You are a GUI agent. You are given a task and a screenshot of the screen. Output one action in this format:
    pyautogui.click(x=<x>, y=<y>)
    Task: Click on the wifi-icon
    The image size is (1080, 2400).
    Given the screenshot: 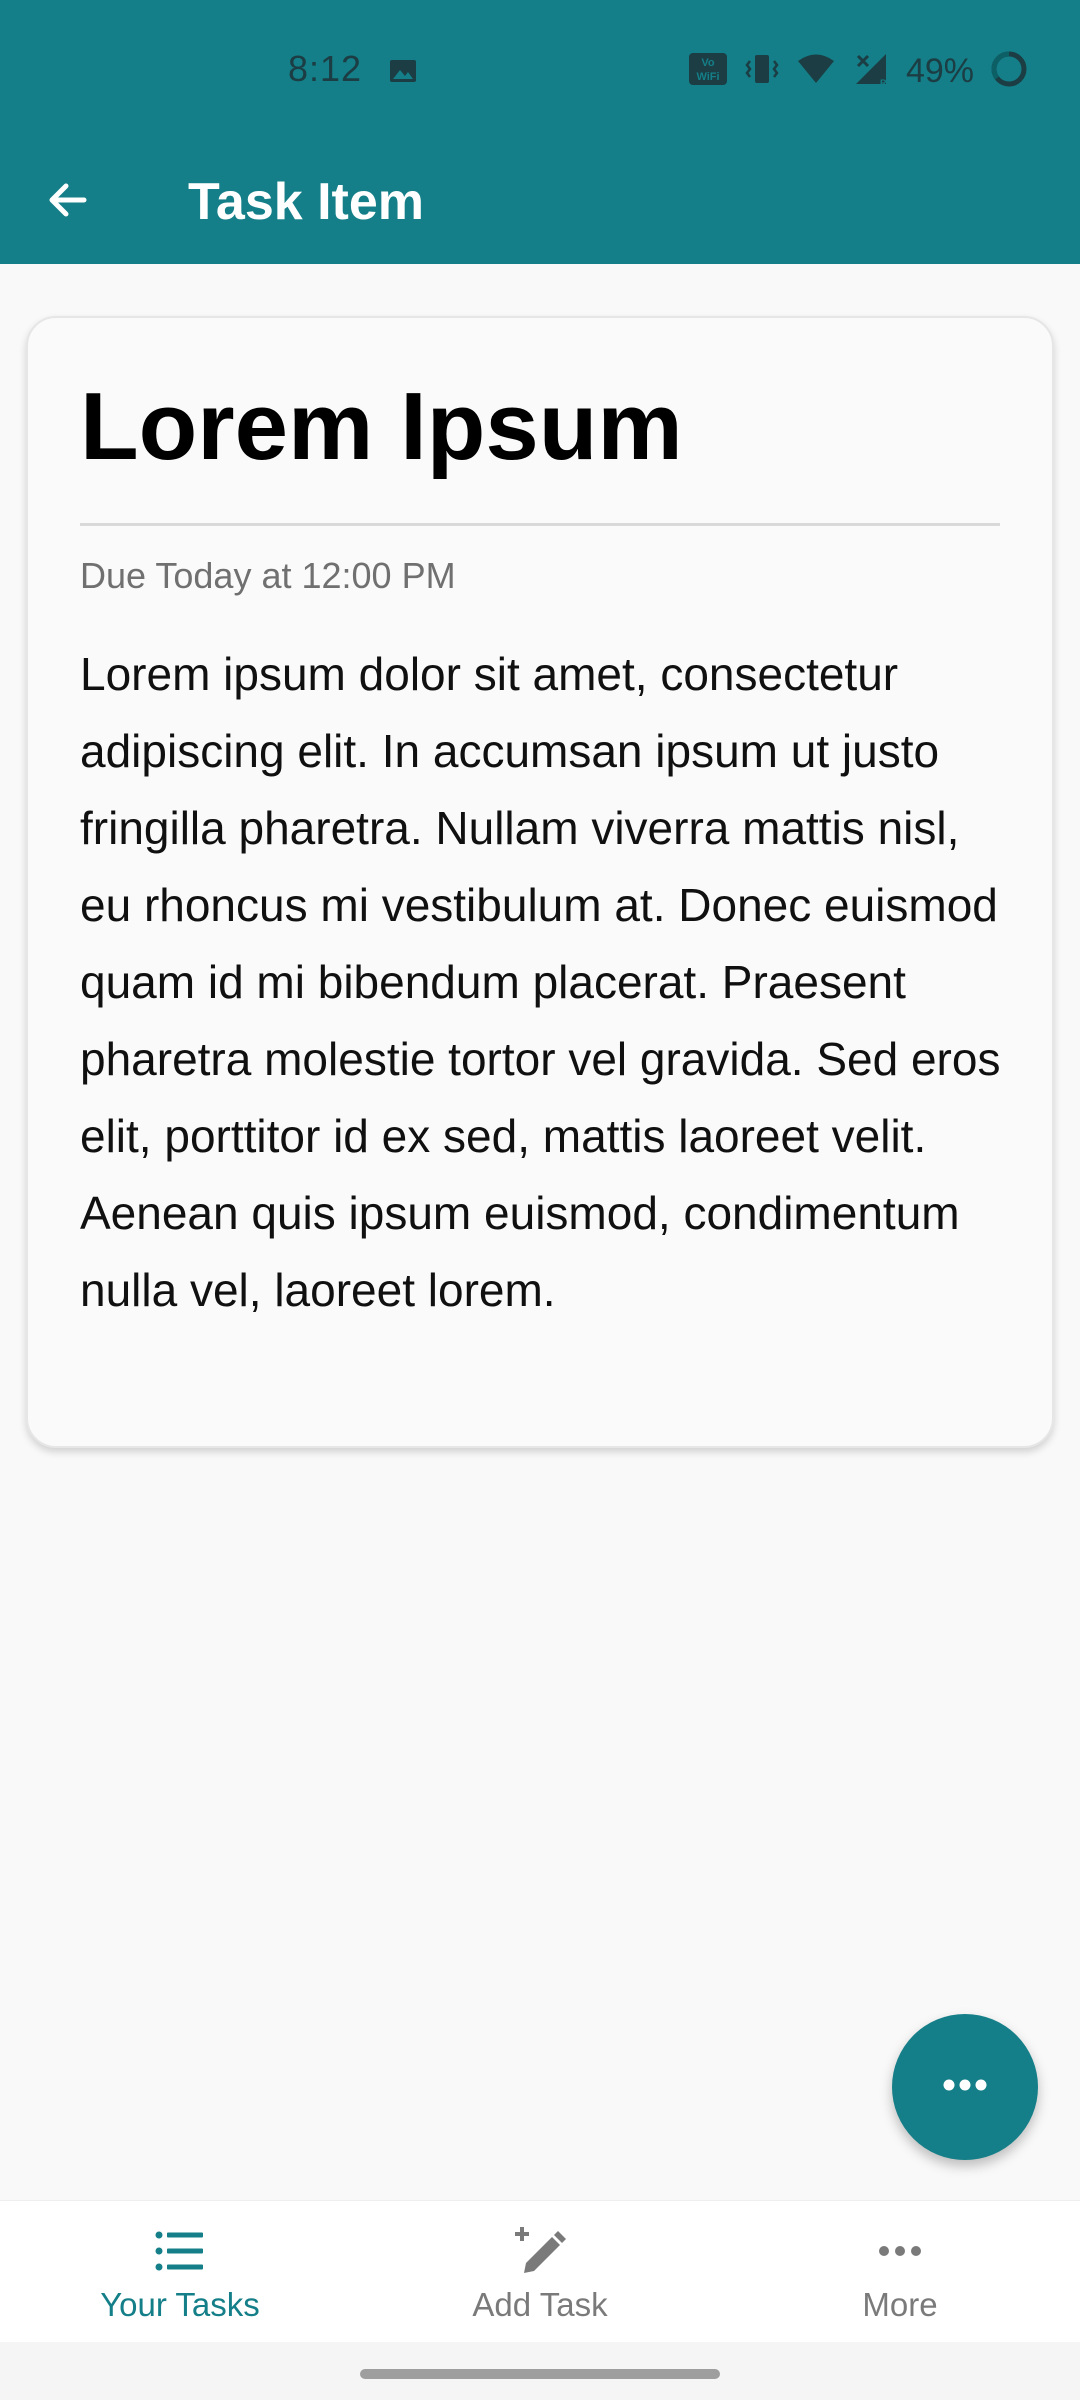 What is the action you would take?
    pyautogui.click(x=816, y=71)
    